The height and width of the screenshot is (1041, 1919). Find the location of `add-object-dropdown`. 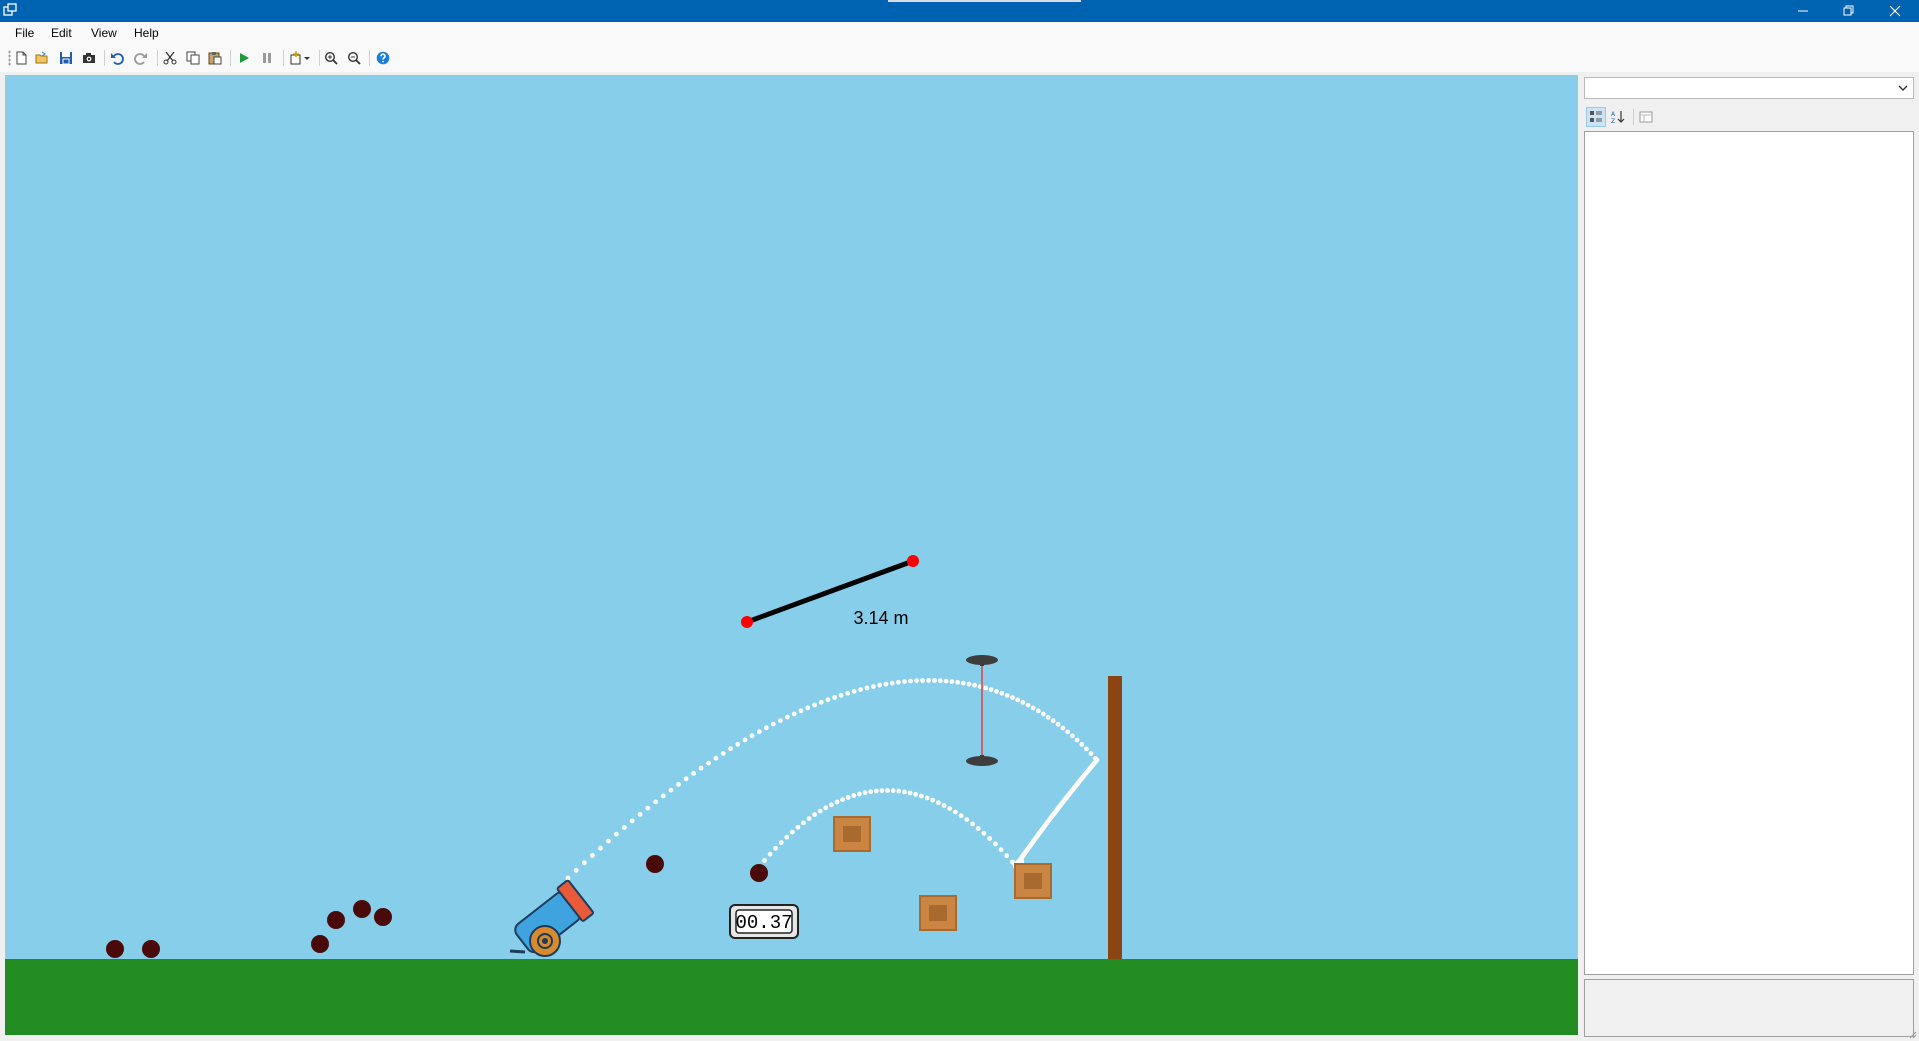

add-object-dropdown is located at coordinates (301, 58).